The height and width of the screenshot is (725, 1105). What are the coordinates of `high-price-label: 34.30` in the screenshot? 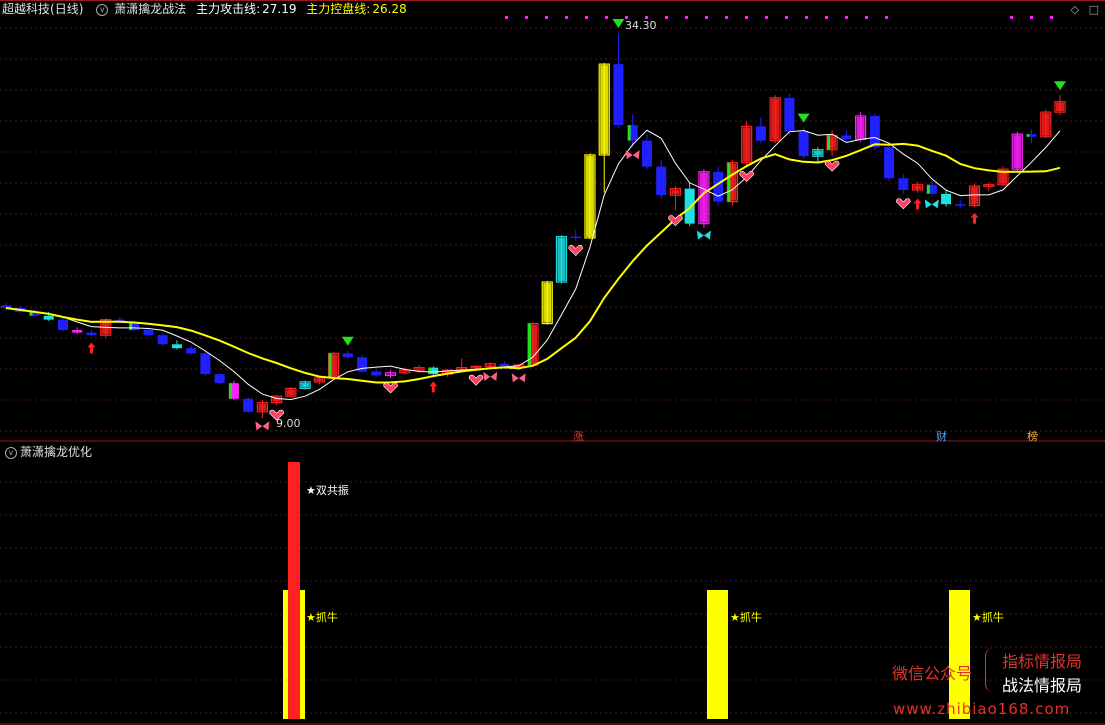 It's located at (641, 25).